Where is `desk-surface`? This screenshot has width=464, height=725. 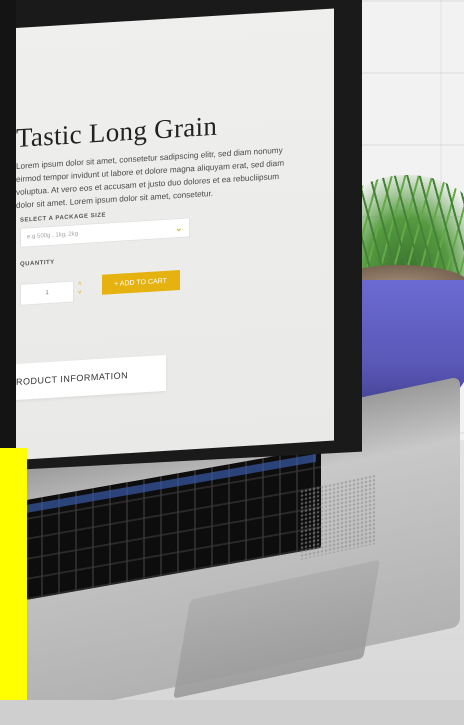
desk-surface is located at coordinates (232, 712).